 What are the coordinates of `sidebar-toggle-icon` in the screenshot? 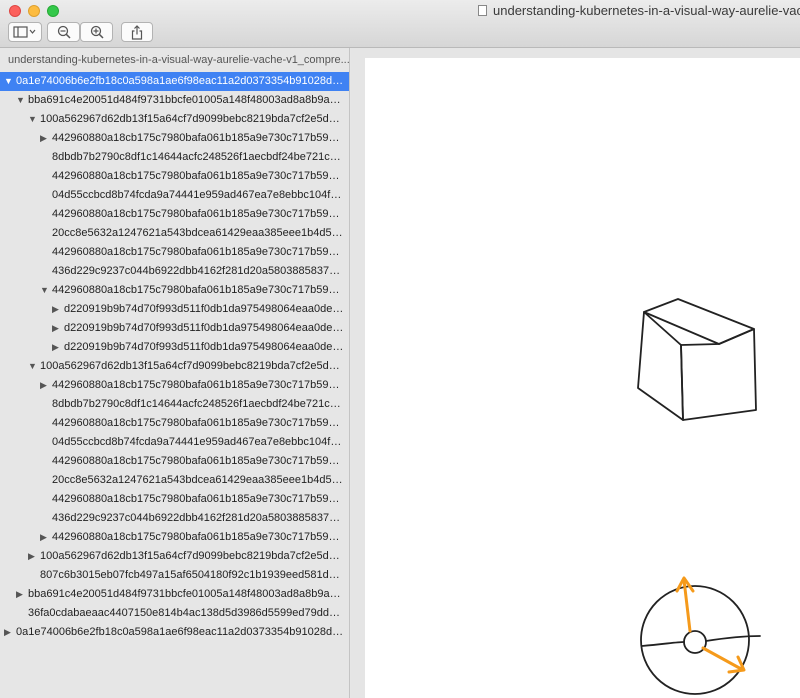 It's located at (24, 32).